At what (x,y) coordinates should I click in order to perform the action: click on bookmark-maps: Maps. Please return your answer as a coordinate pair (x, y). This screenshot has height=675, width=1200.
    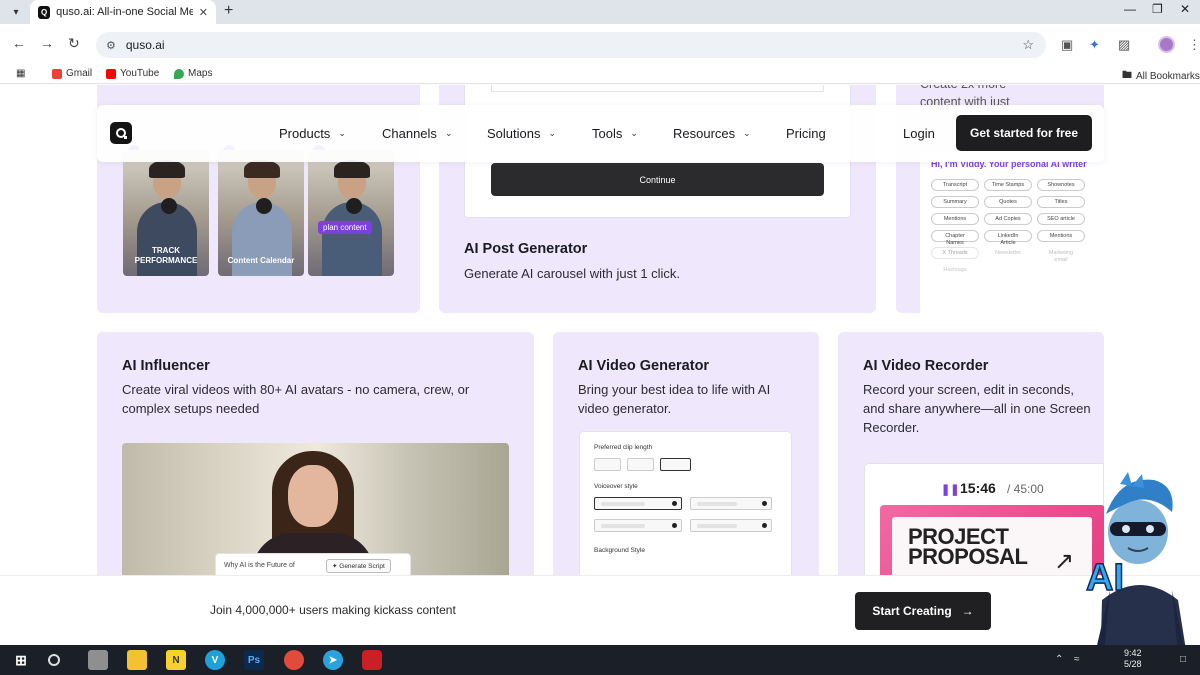
    Looking at the image, I should click on (193, 73).